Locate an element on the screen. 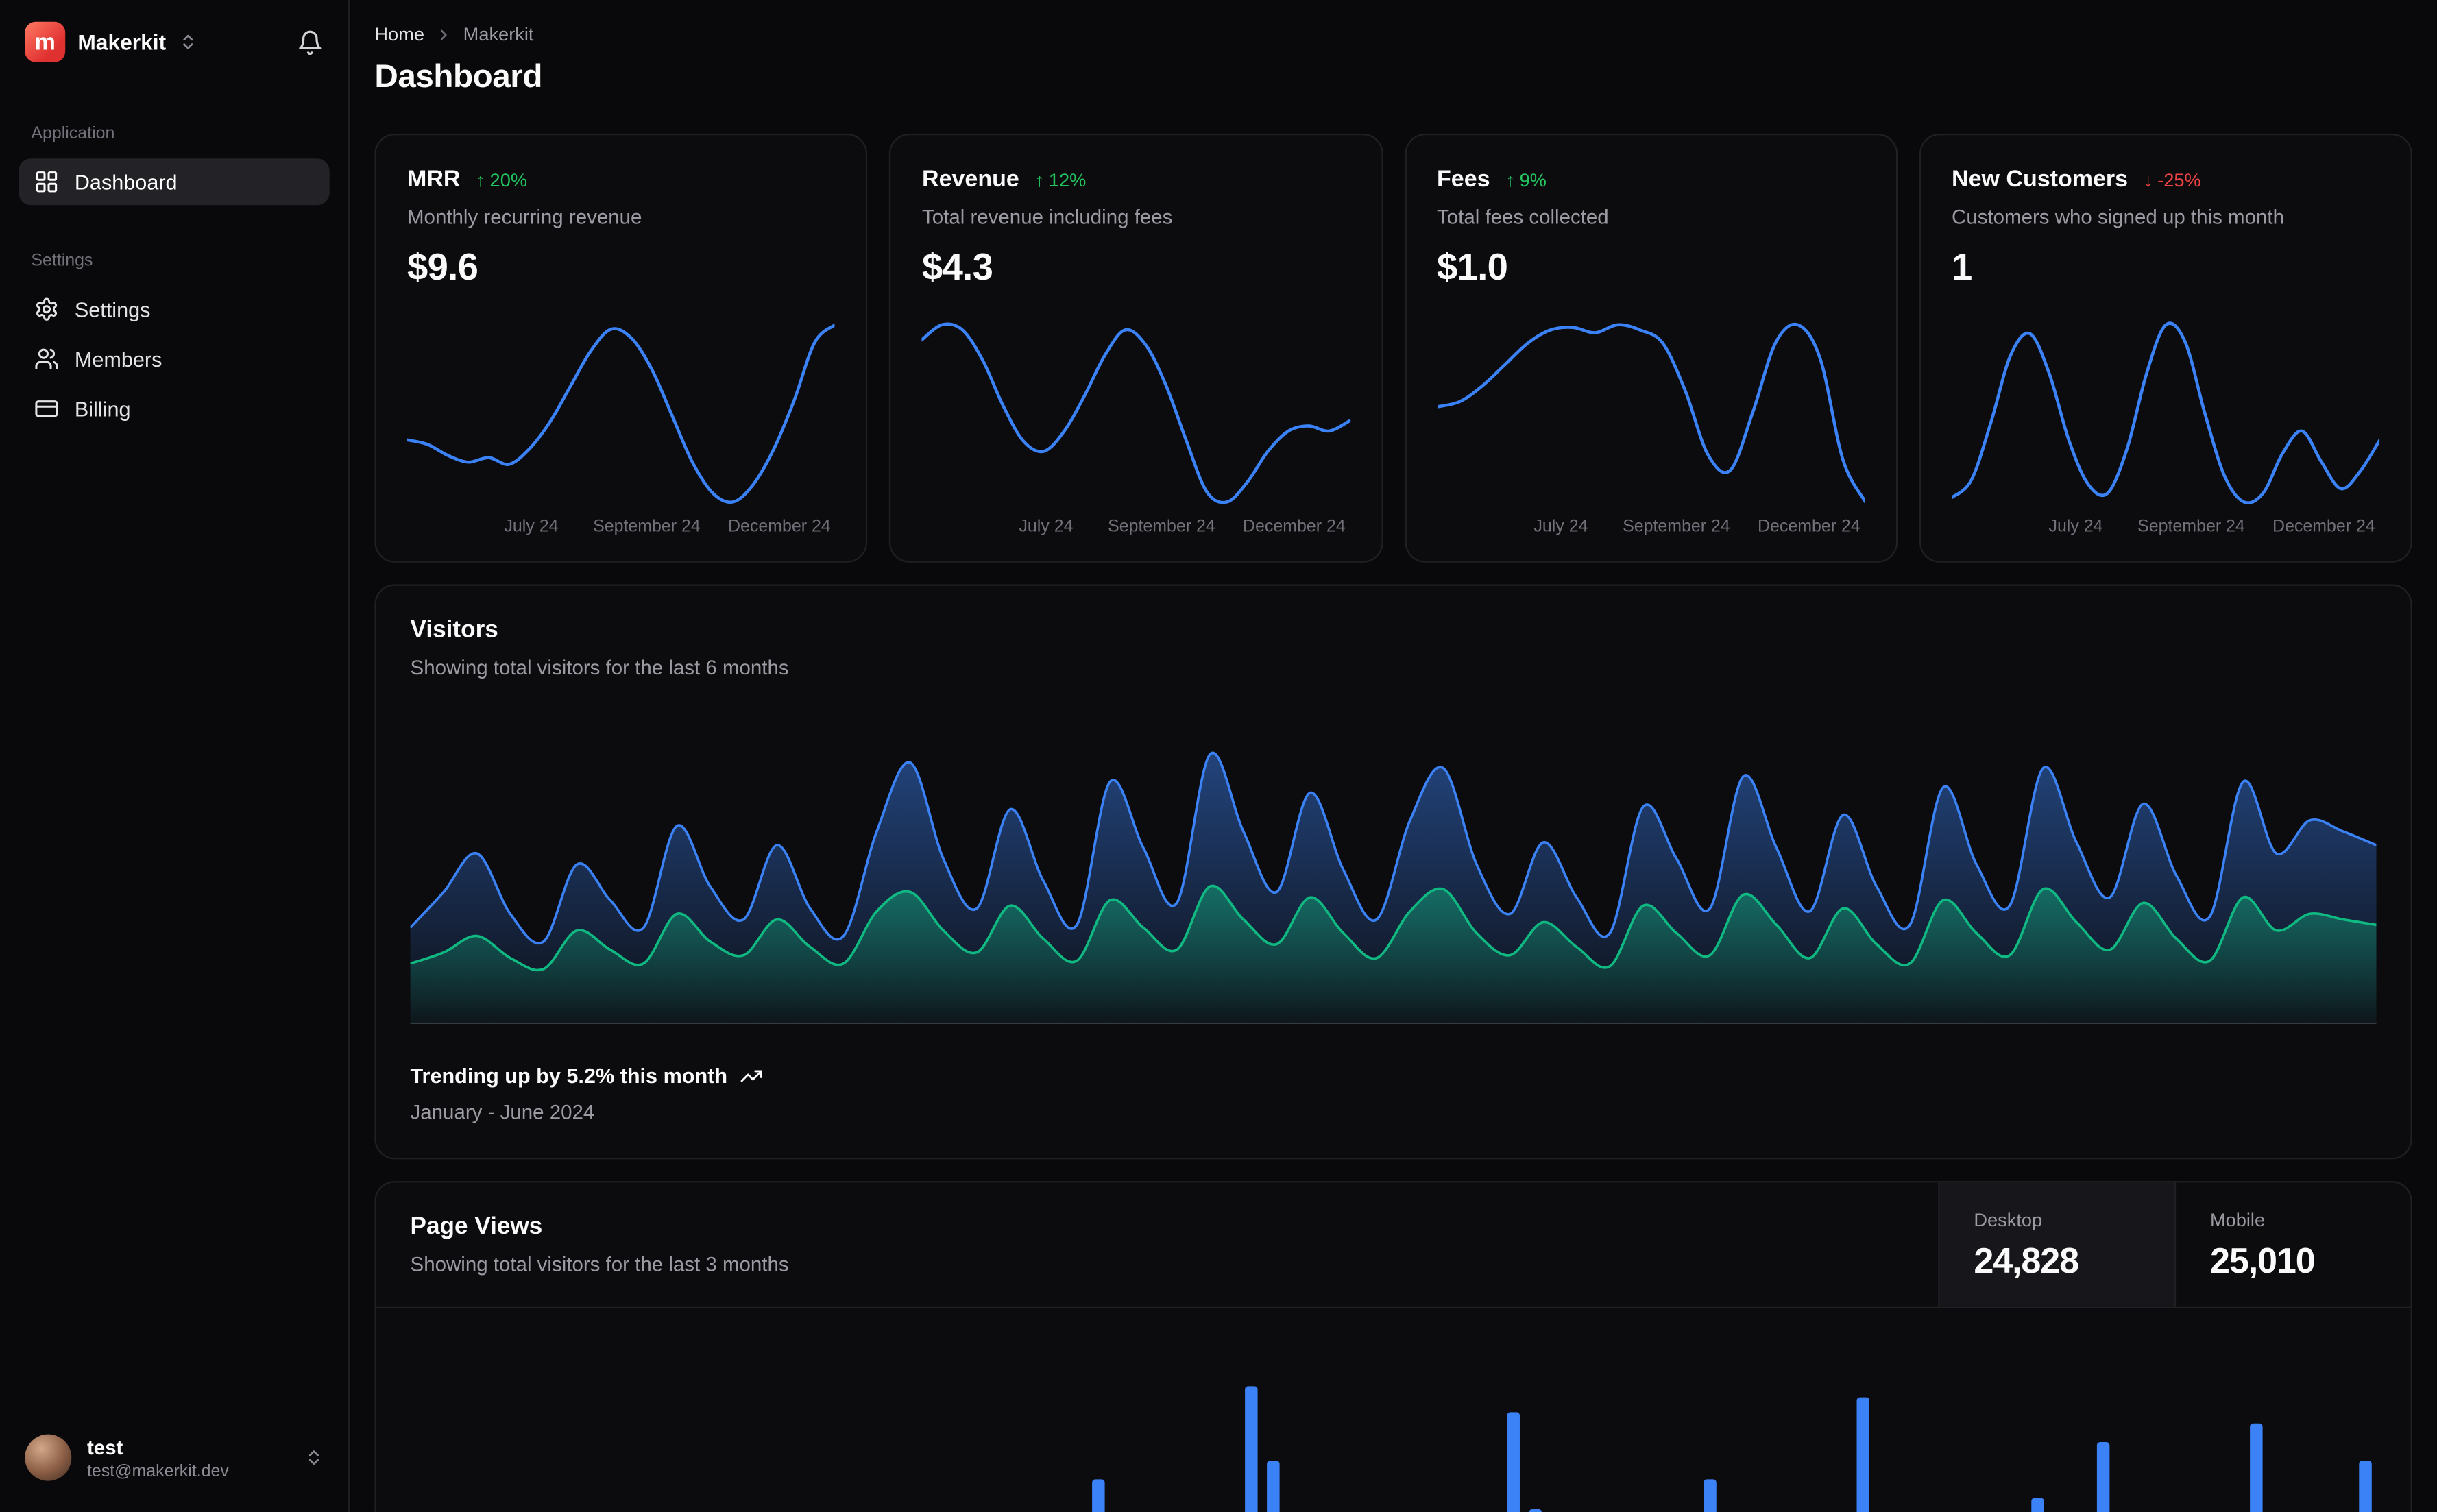 The image size is (2437, 1512). trend-badge: ↑ 9% is located at coordinates (1526, 180).